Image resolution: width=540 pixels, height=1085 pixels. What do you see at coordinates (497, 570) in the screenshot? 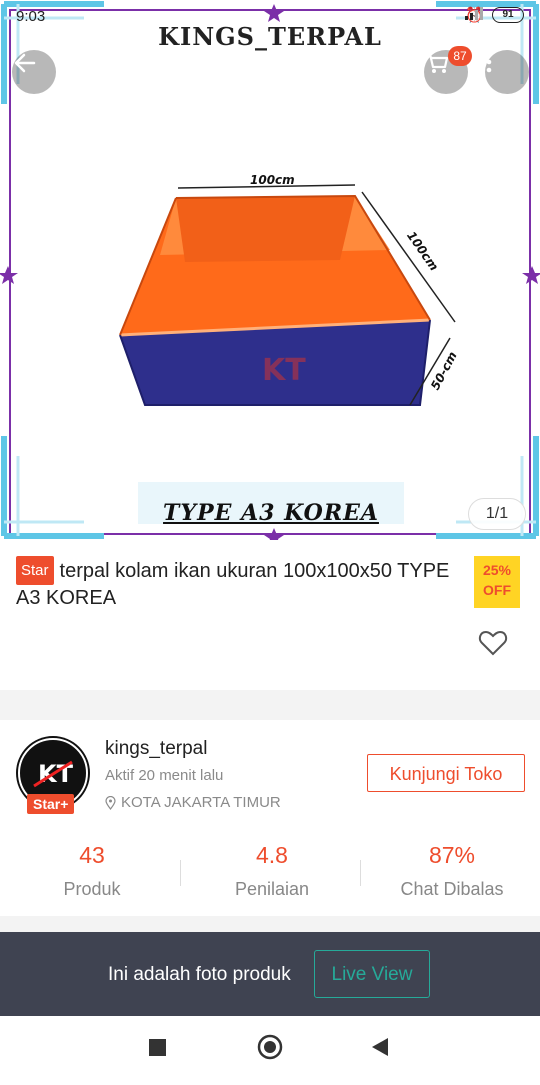
I see `discount-percent: 25%` at bounding box center [497, 570].